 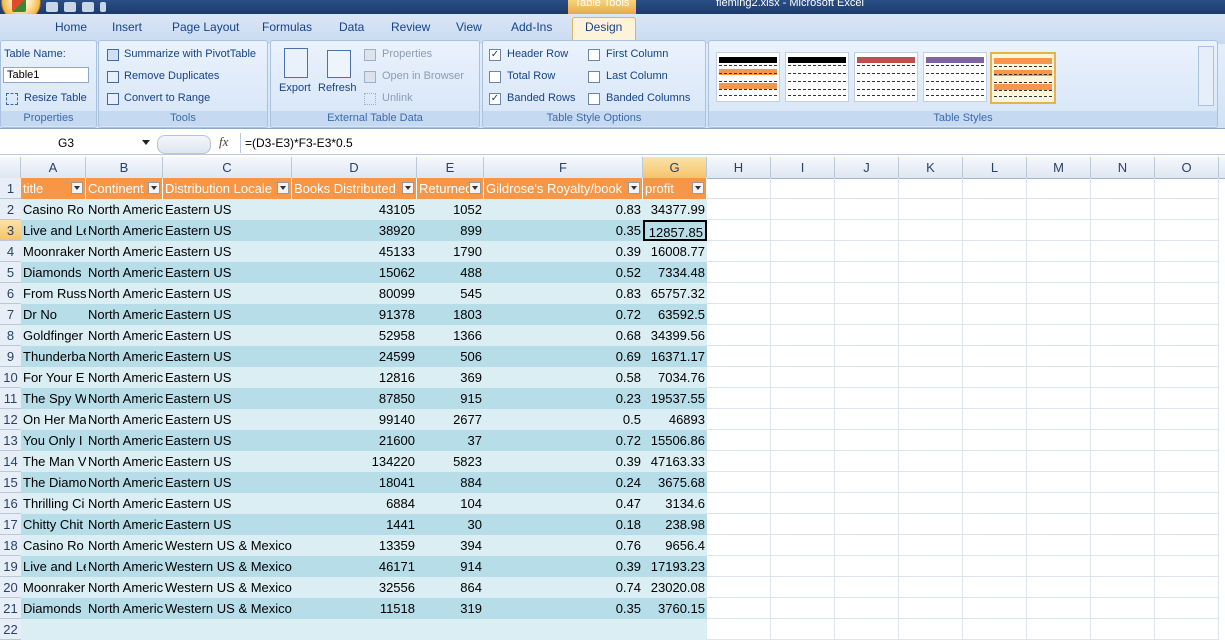 What do you see at coordinates (354, 293) in the screenshot?
I see `table-cell: 80099` at bounding box center [354, 293].